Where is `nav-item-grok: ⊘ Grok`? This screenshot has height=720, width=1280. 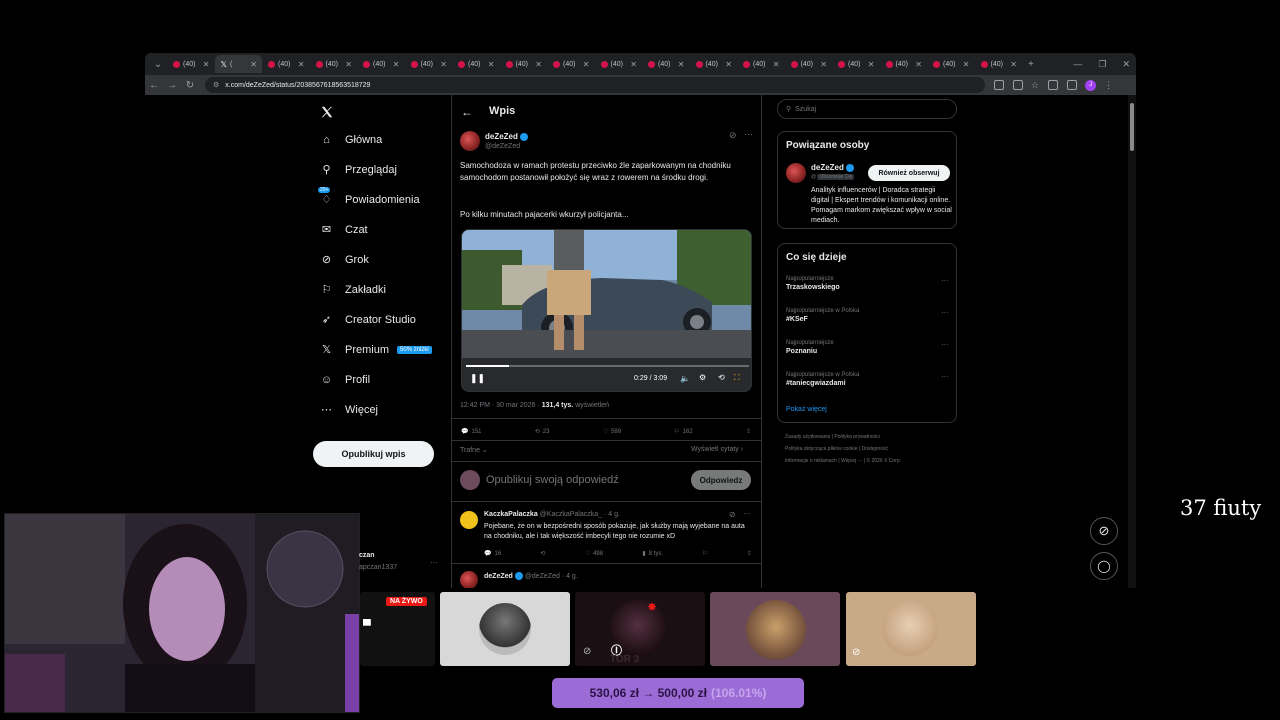
nav-item-grok: ⊘ Grok is located at coordinates (344, 260).